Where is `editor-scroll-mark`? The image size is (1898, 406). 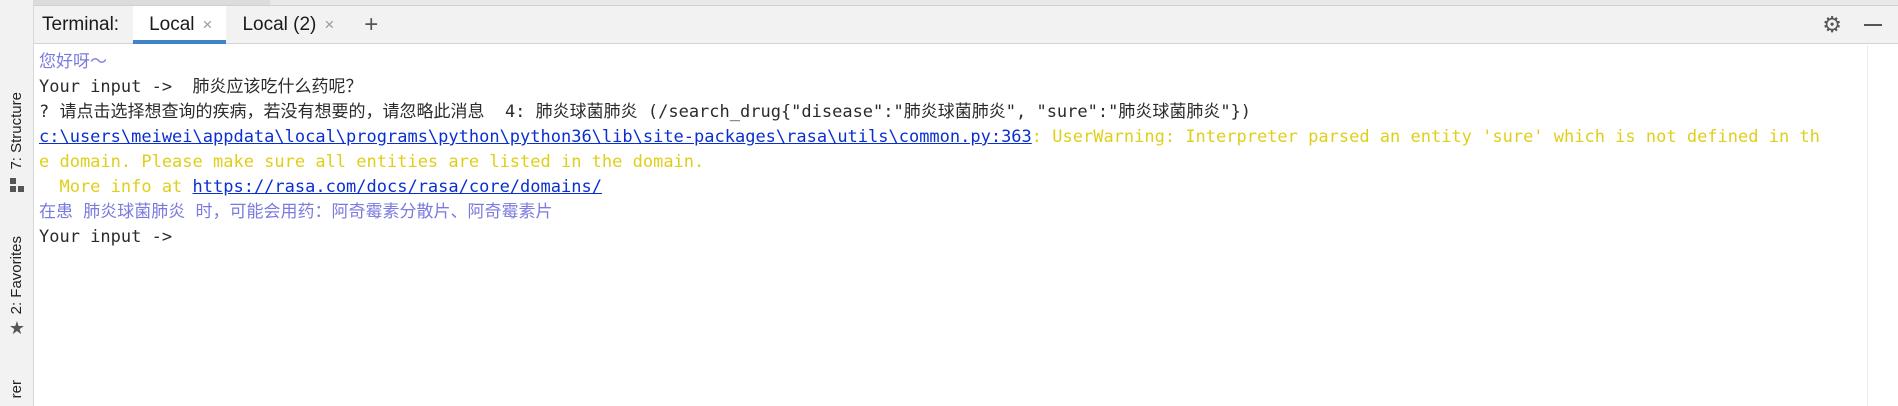
editor-scroll-mark is located at coordinates (152, 2).